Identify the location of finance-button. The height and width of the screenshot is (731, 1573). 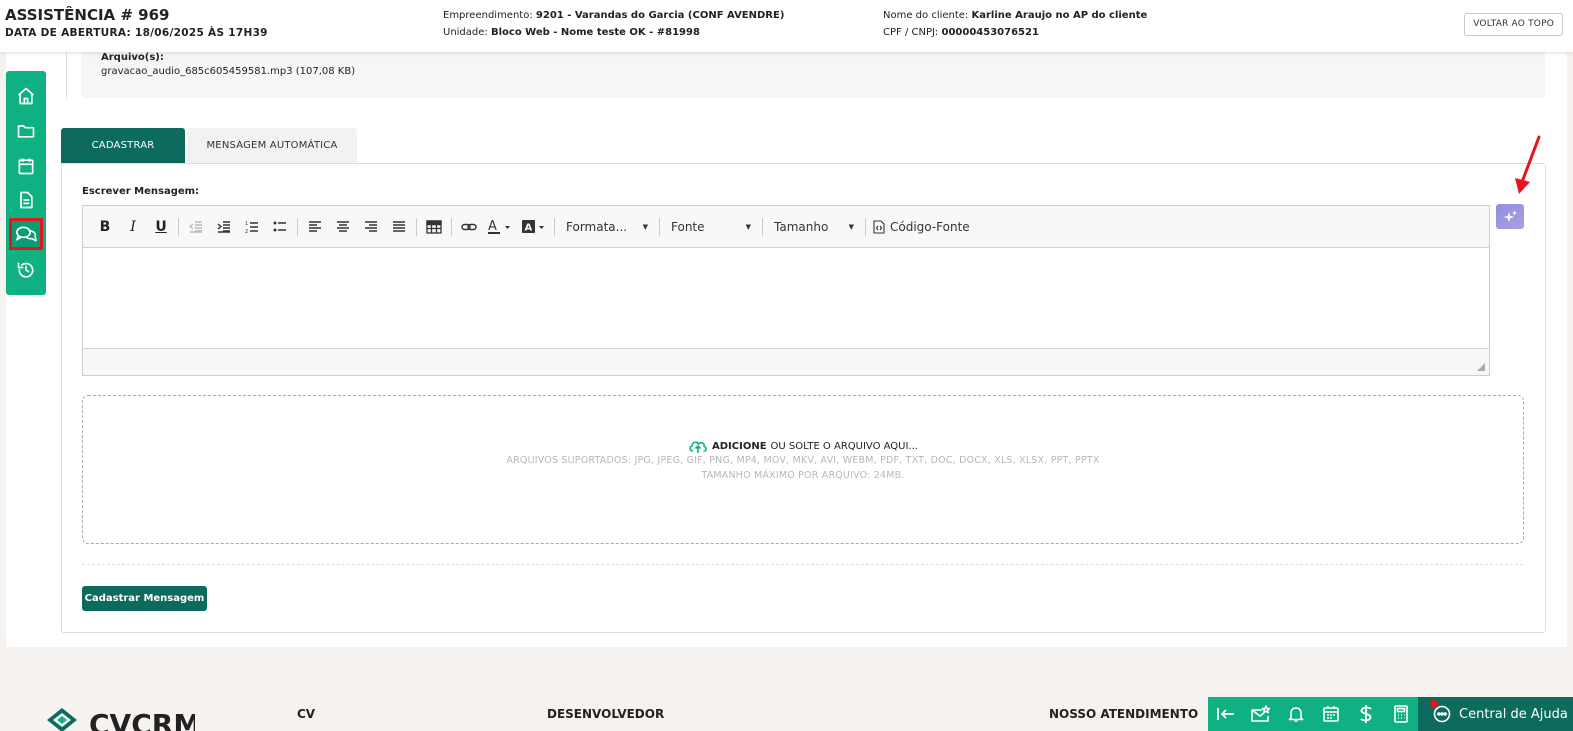
(1365, 714).